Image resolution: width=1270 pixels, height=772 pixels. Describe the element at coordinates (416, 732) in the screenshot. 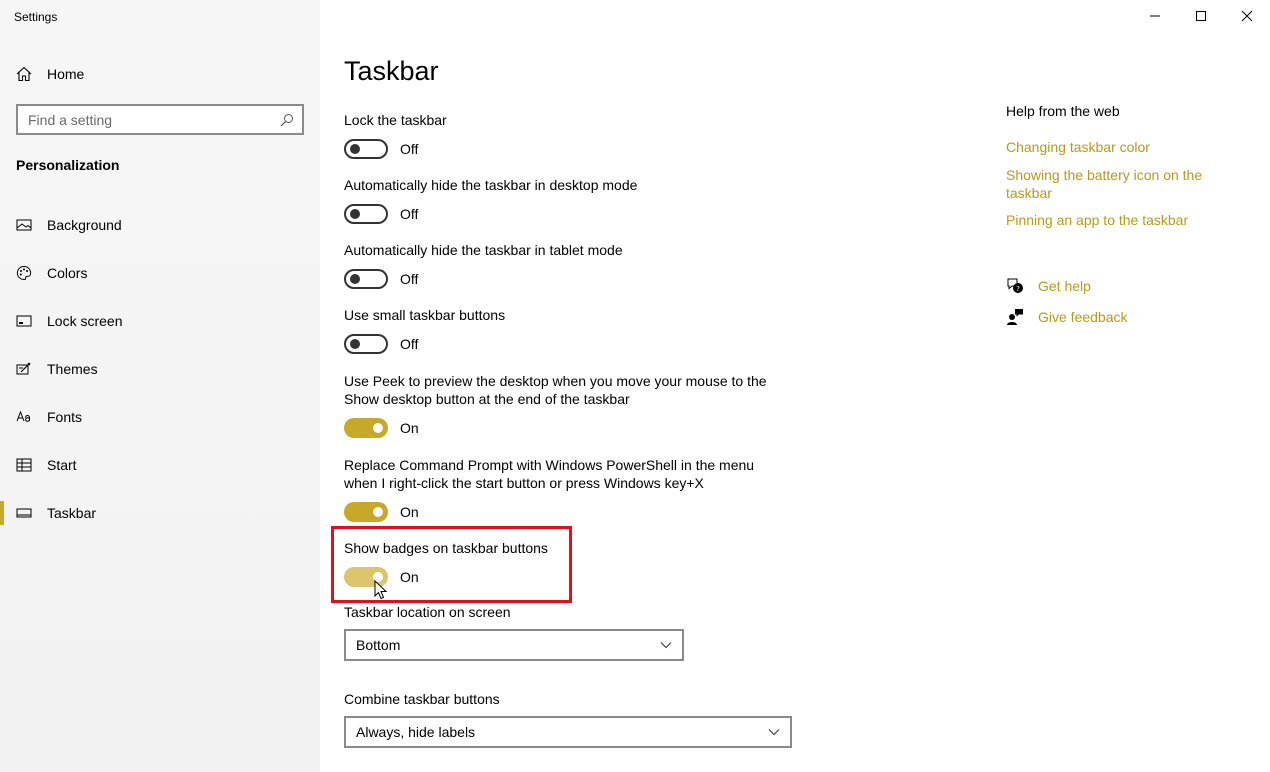

I see `dropdown-value: Always, hide labels` at that location.